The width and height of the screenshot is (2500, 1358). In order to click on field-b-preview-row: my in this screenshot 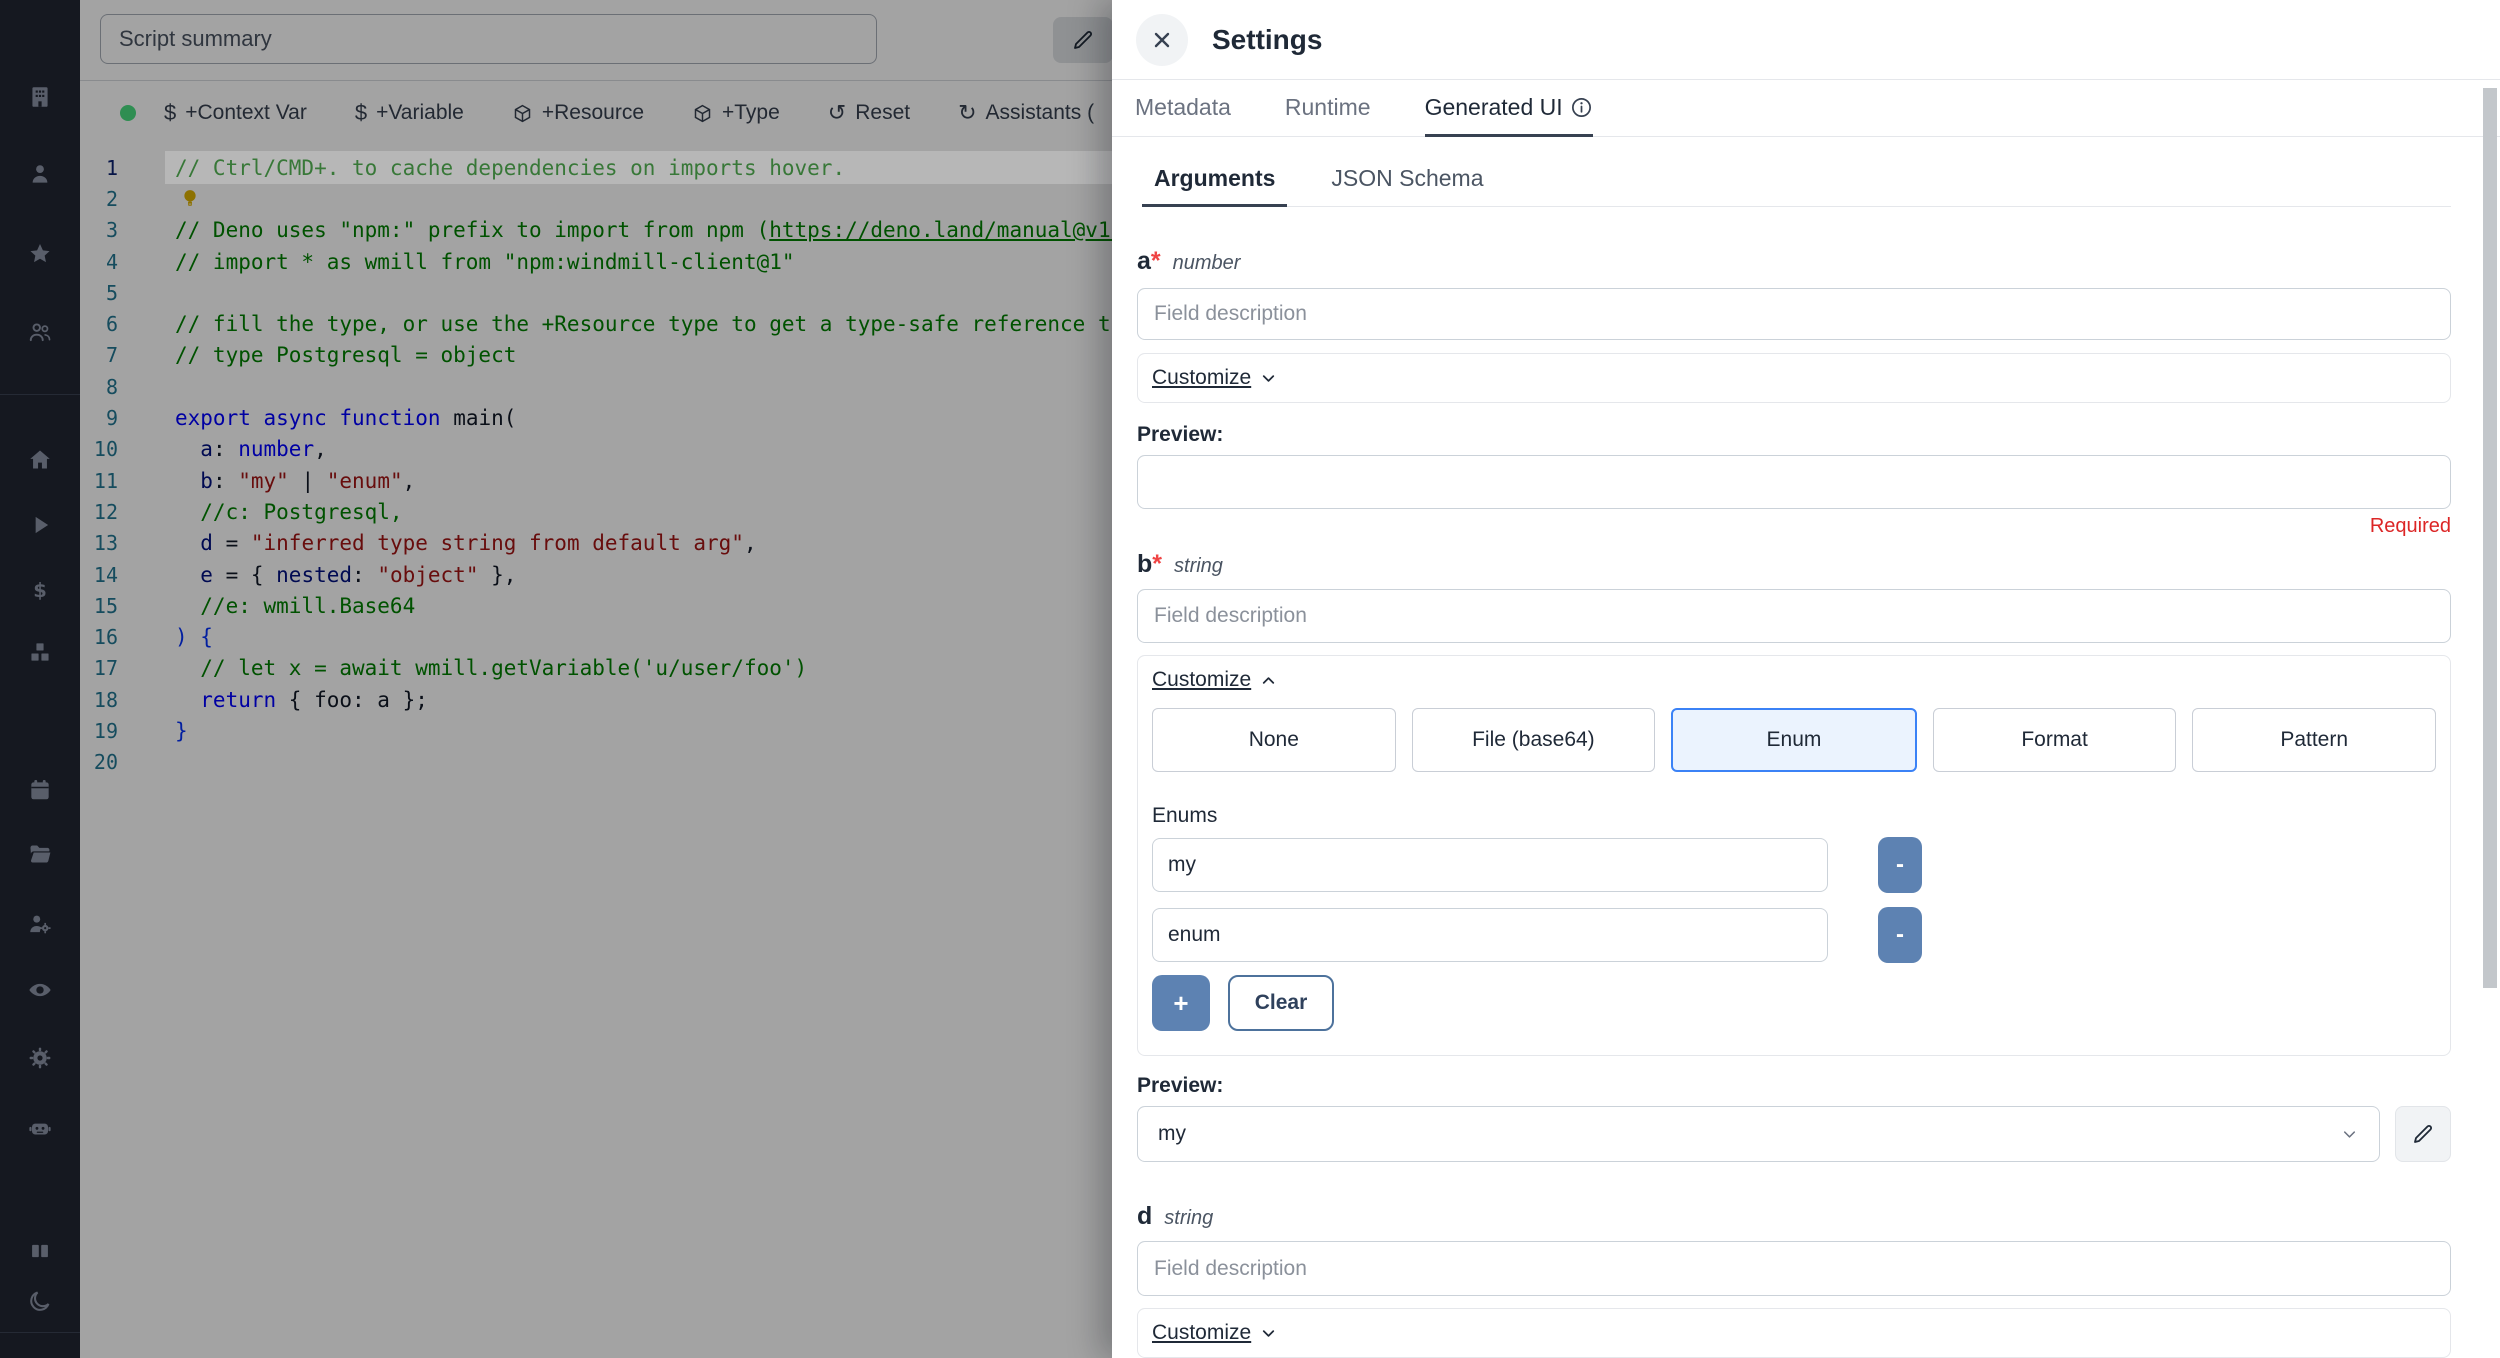, I will do `click(1794, 1134)`.